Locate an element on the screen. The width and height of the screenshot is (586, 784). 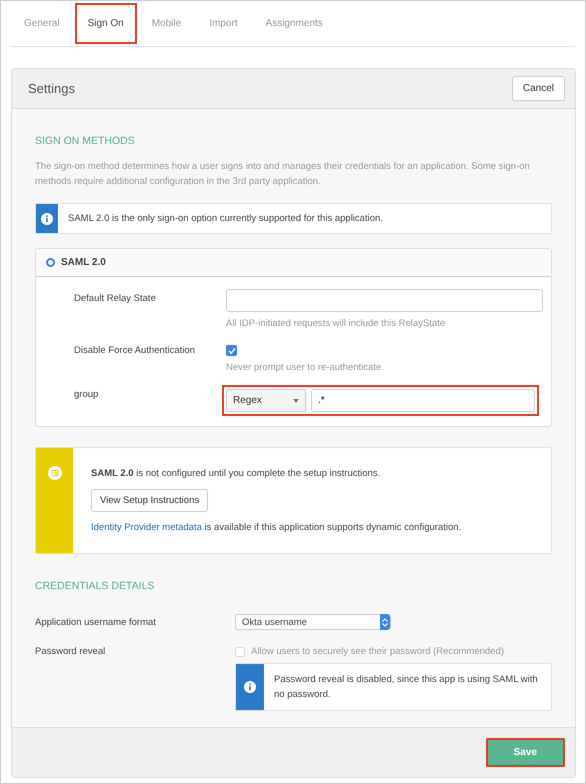
panel-title: Settings is located at coordinates (51, 88).